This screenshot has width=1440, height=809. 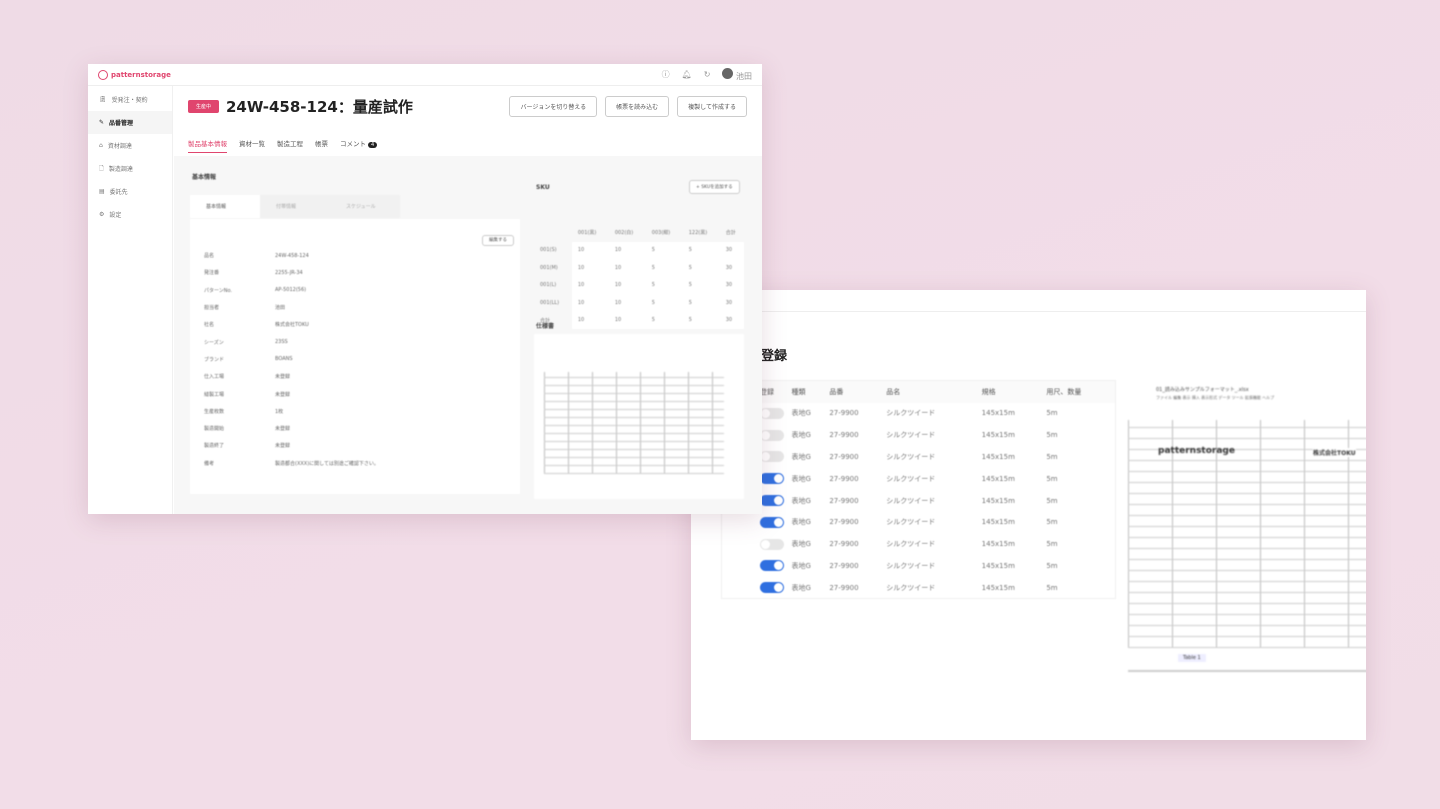 I want to click on action-button: 帳票を読み込む, so click(x=637, y=106).